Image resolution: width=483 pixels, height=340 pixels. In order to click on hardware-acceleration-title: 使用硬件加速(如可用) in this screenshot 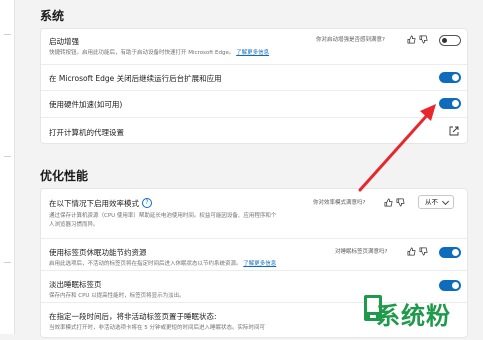, I will do `click(86, 104)`.